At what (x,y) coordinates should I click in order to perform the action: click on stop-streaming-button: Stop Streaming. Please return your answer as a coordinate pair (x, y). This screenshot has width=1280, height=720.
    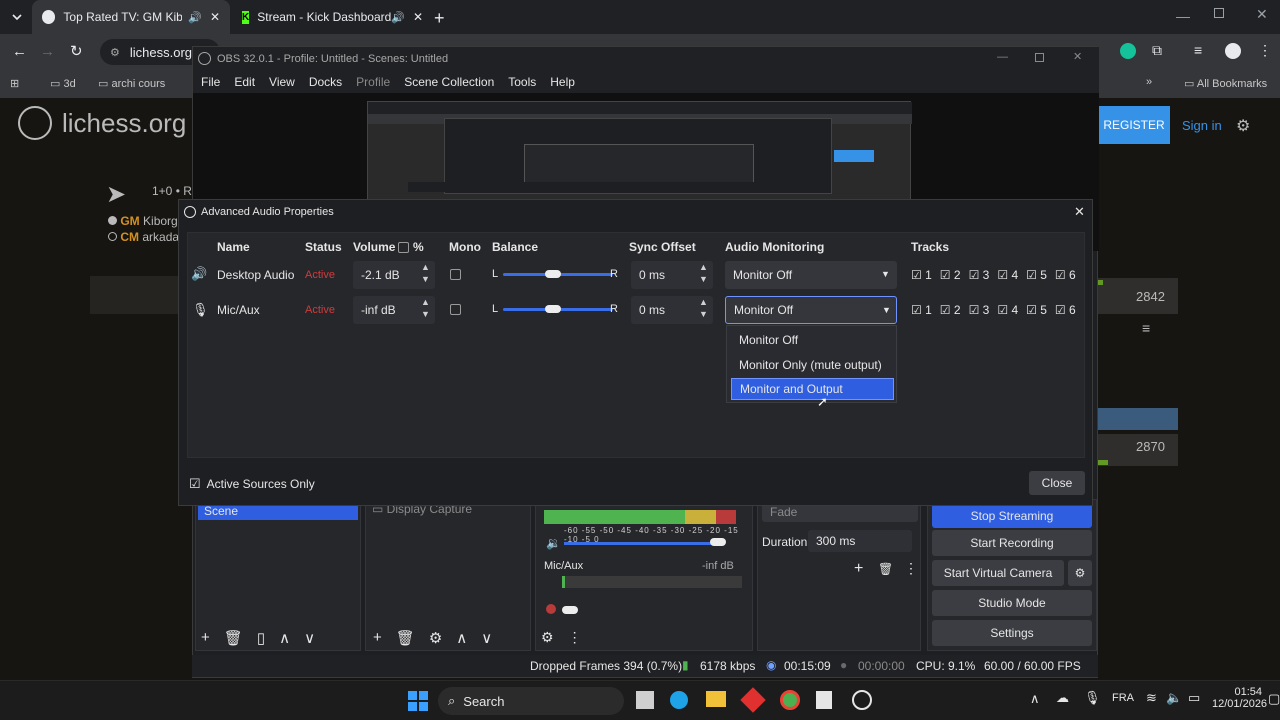
    Looking at the image, I should click on (1012, 516).